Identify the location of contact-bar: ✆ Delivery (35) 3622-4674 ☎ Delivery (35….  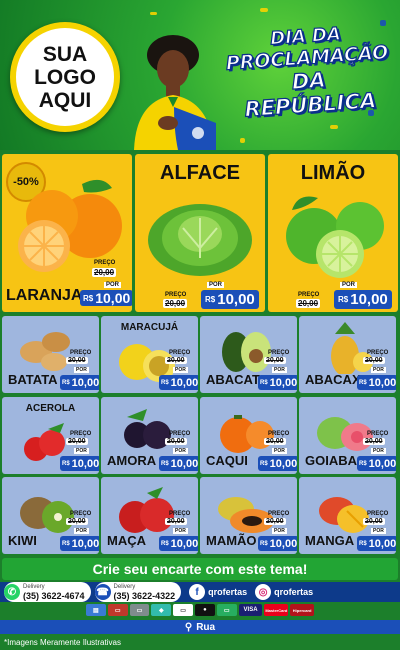
(200, 592).